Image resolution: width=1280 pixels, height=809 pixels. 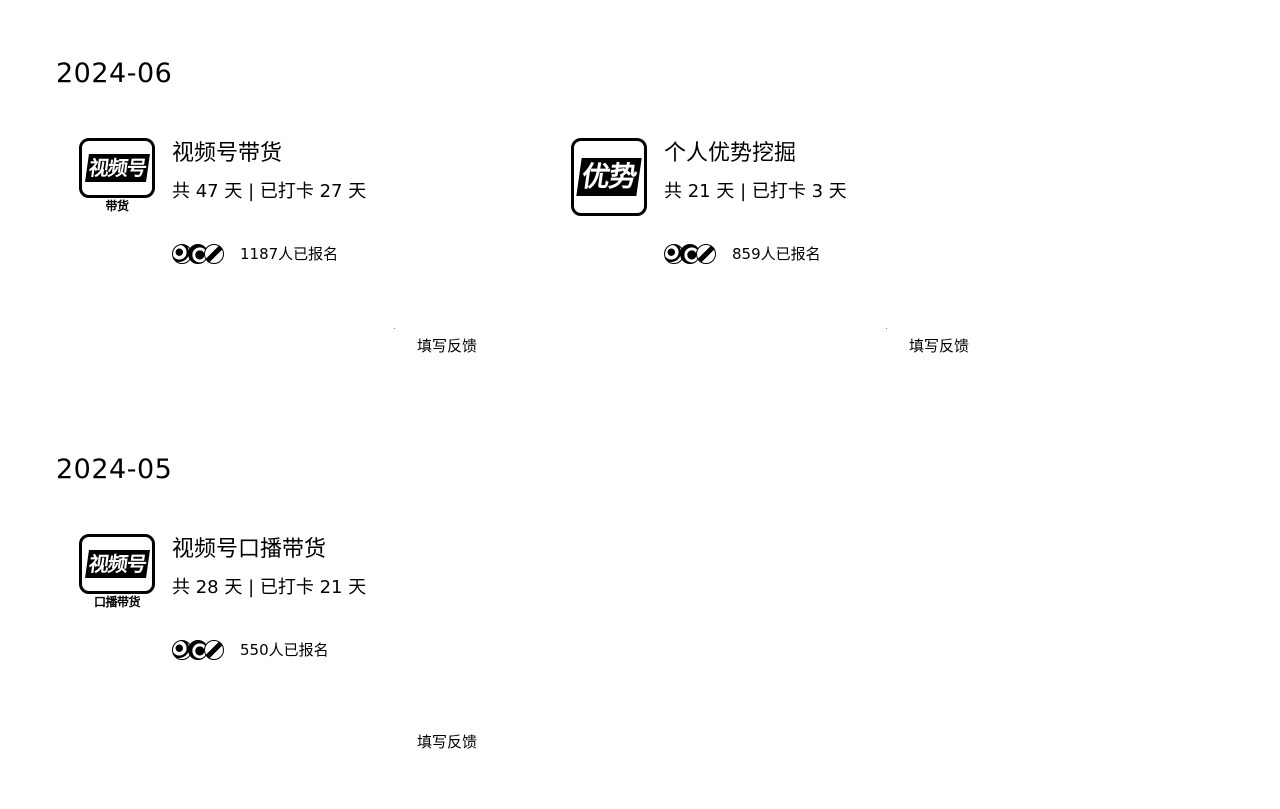 I want to click on enrolled-count: 550人已报名, so click(x=284, y=650).